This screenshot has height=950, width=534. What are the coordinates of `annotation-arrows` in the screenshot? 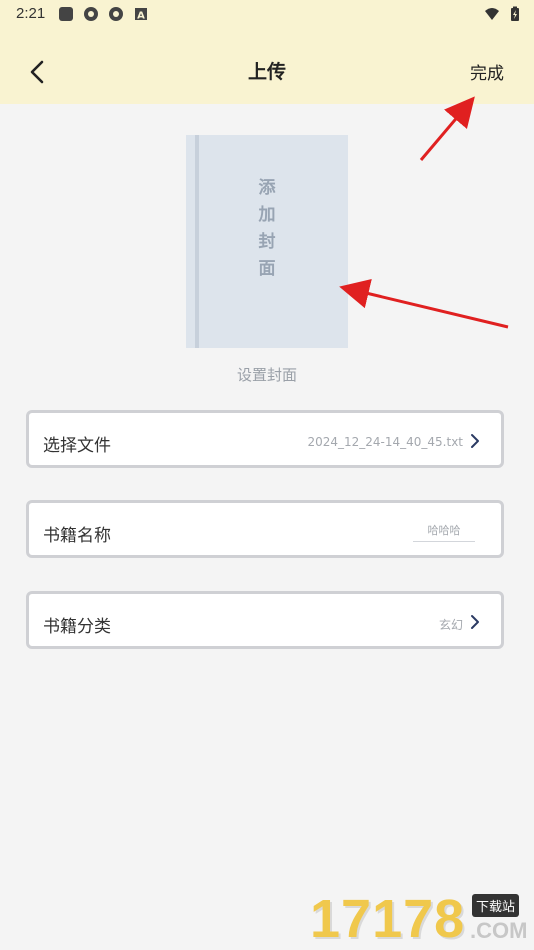 It's located at (424, 212).